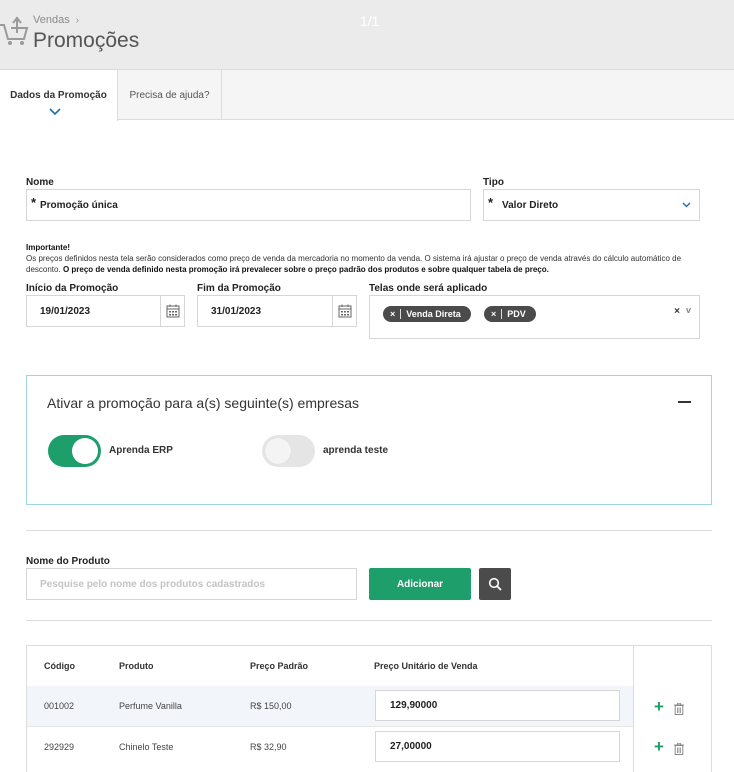 This screenshot has width=734, height=772. What do you see at coordinates (411, 746) in the screenshot?
I see `unit-price-value: 27,00000` at bounding box center [411, 746].